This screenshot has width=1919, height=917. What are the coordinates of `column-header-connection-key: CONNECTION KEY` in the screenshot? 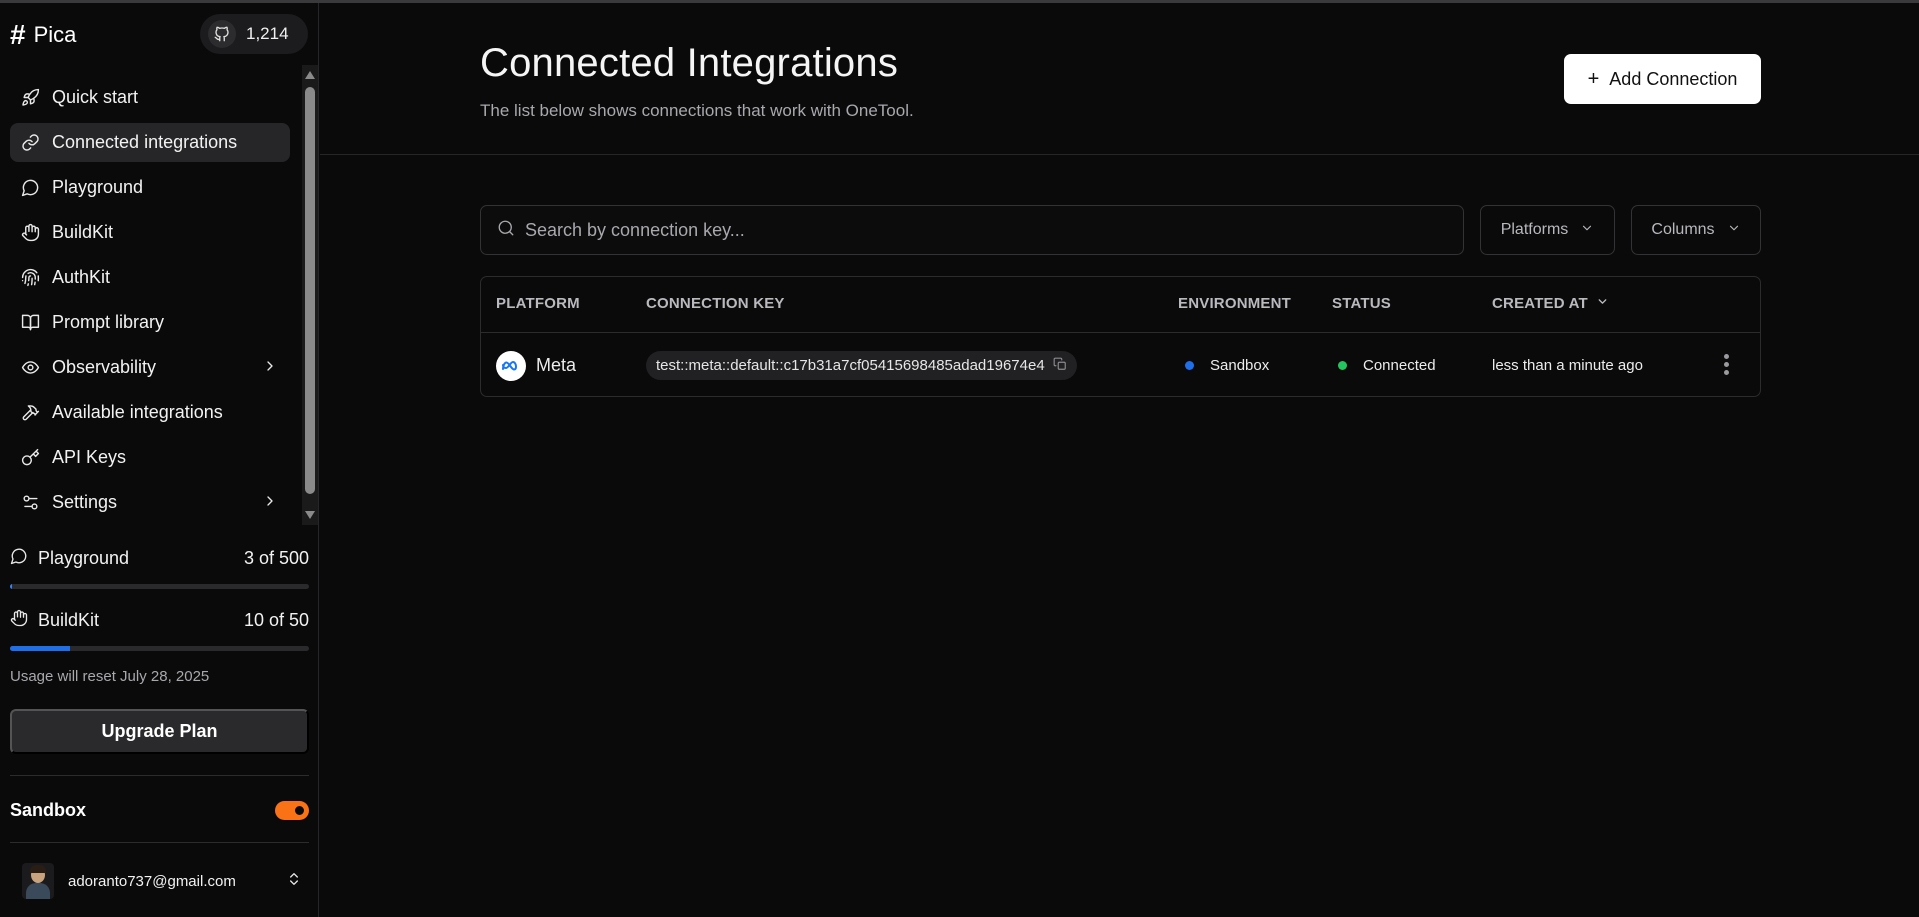 It's located at (715, 303).